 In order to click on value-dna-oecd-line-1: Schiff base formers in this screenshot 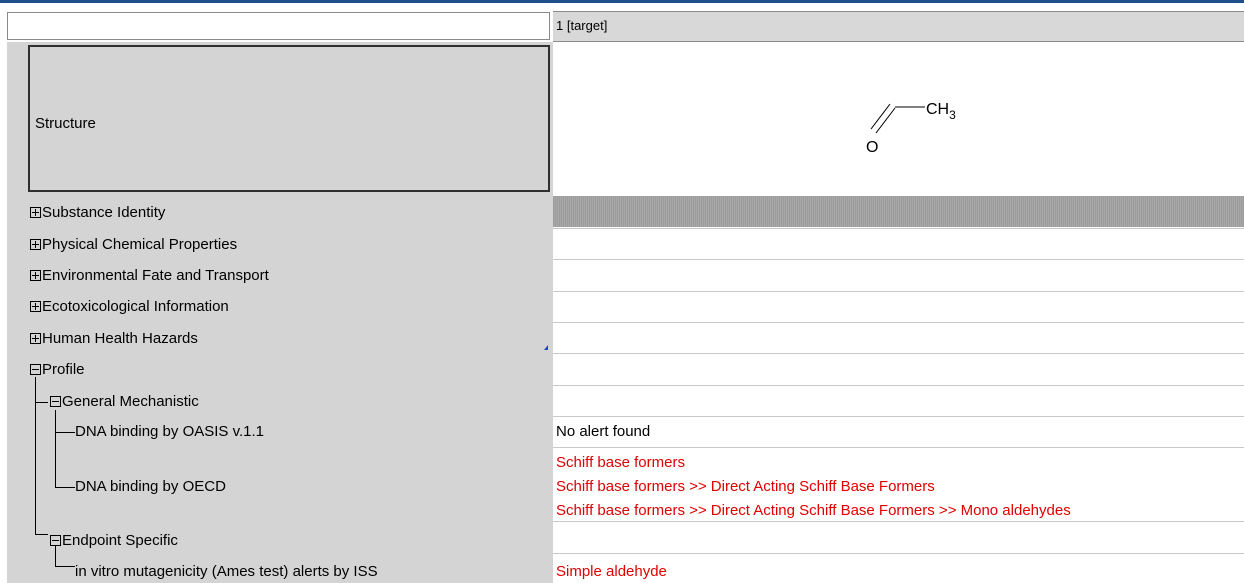, I will do `click(620, 463)`.